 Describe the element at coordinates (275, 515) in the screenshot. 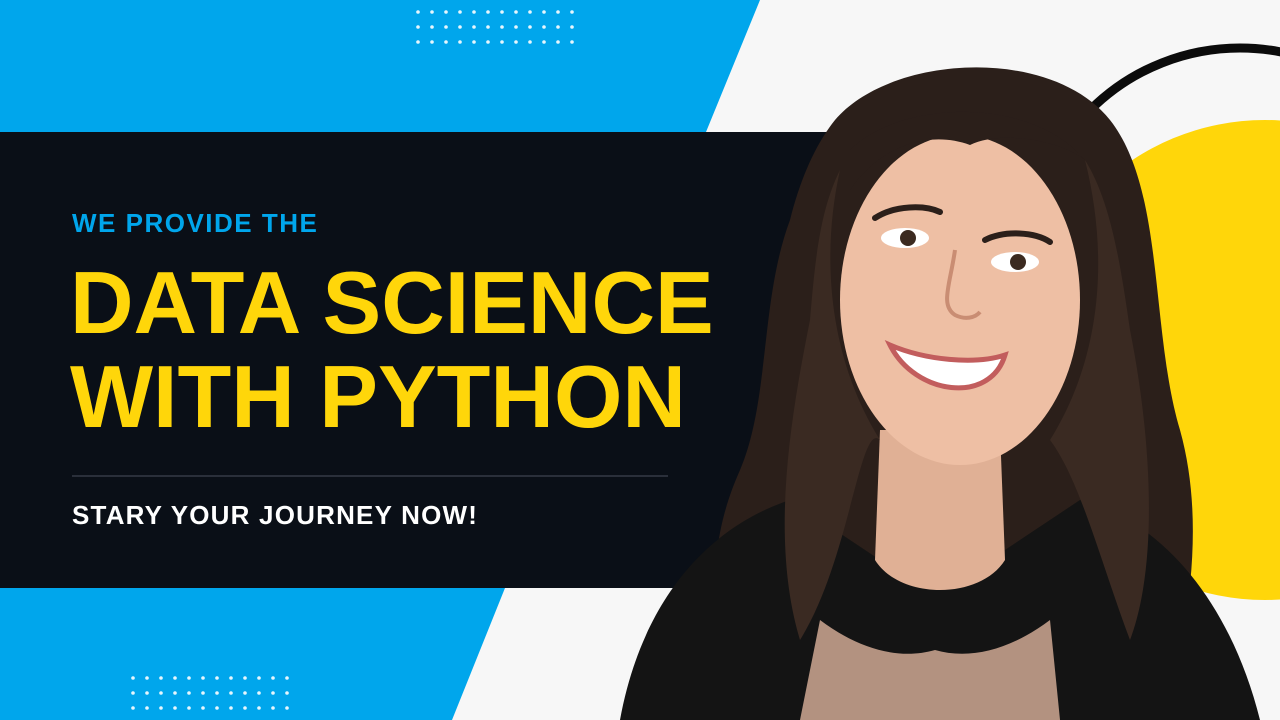

I see `subtext-cta: STARY YOUR JOURNEY NOW!` at that location.